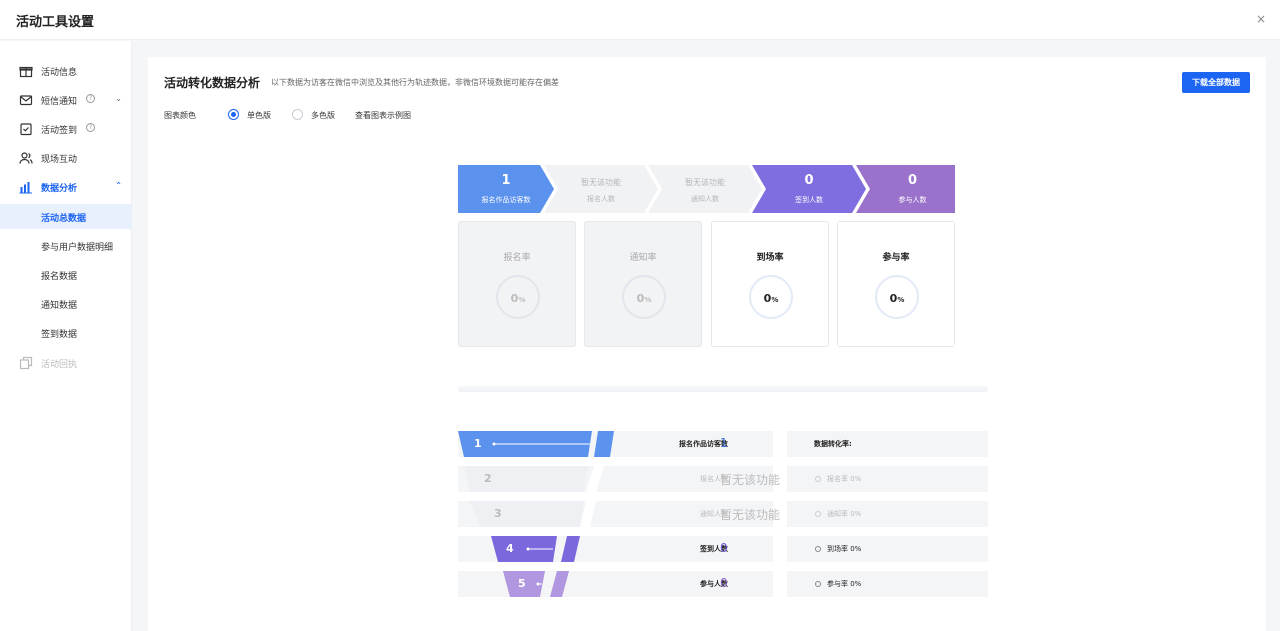  What do you see at coordinates (66, 332) in the screenshot?
I see `sidebar-subitem-checkin-data: 签到数据` at bounding box center [66, 332].